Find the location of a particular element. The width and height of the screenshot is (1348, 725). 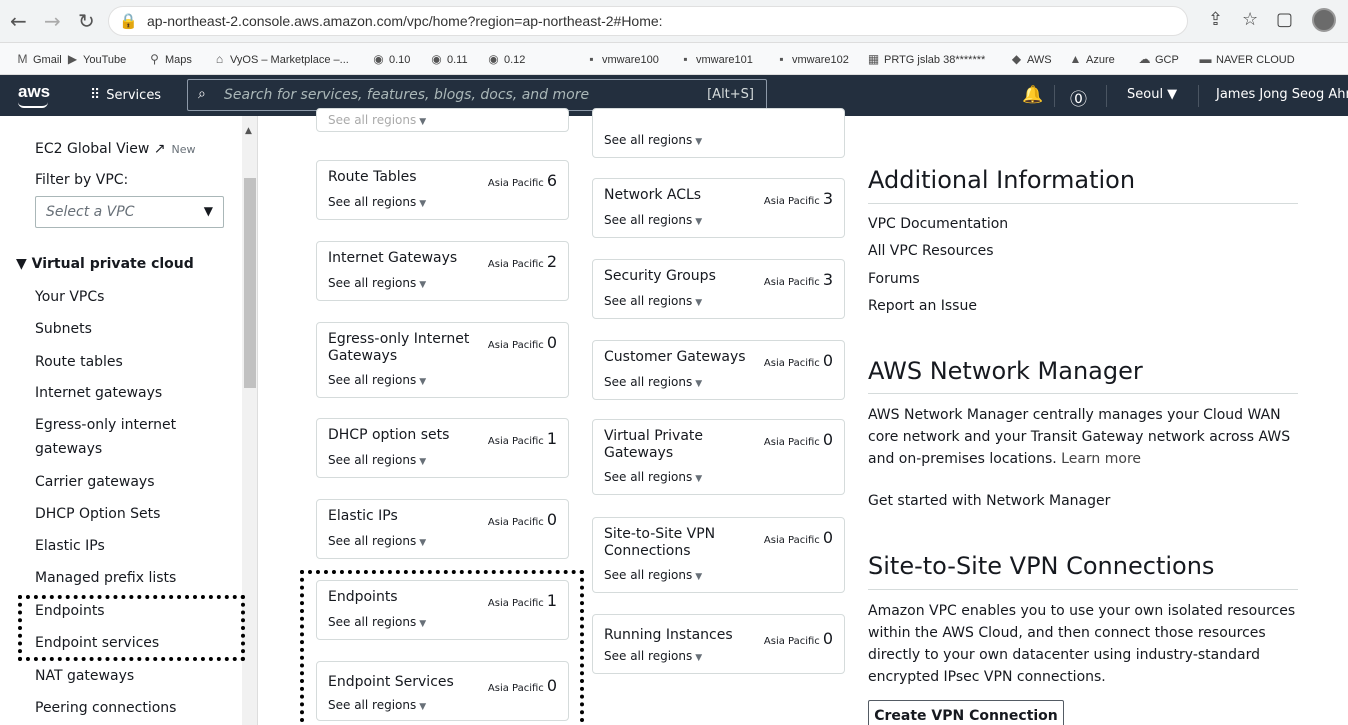

sidebar-item-egress-only-2: gateways is located at coordinates (68, 449).